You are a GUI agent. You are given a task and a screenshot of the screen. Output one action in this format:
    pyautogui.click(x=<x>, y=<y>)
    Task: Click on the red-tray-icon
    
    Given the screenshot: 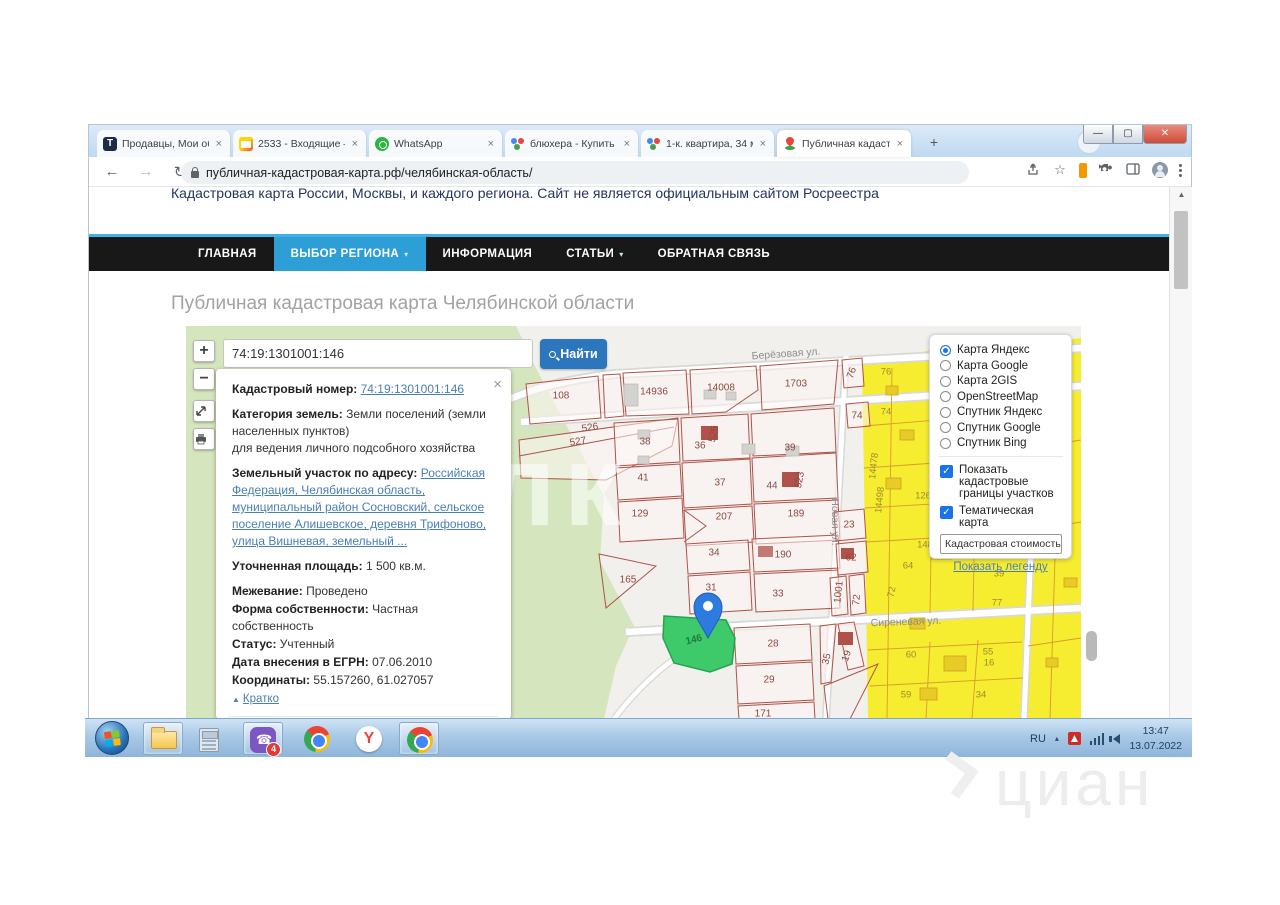 What is the action you would take?
    pyautogui.click(x=1074, y=738)
    